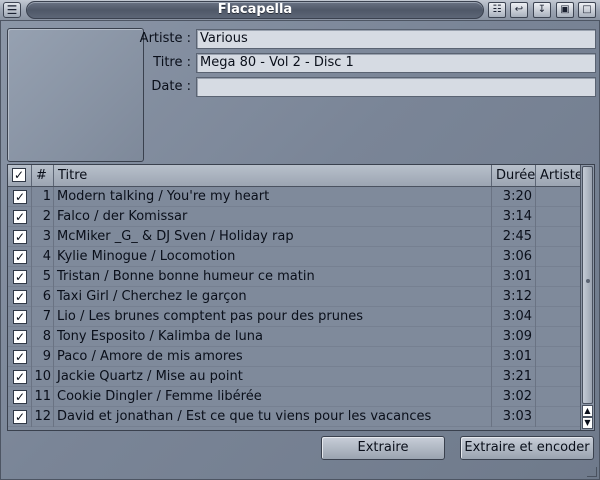 The image size is (600, 480). I want to click on vertical-scrollbar: ▲ ▼, so click(587, 297).